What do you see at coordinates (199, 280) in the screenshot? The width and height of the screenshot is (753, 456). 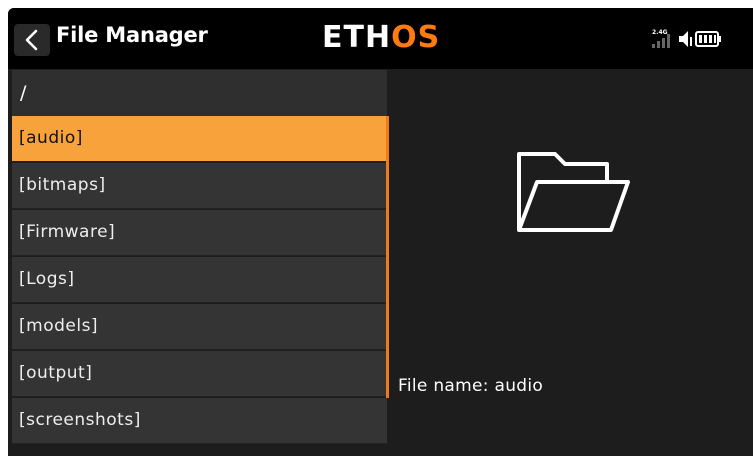 I see `list-item-logs: [Logs]` at bounding box center [199, 280].